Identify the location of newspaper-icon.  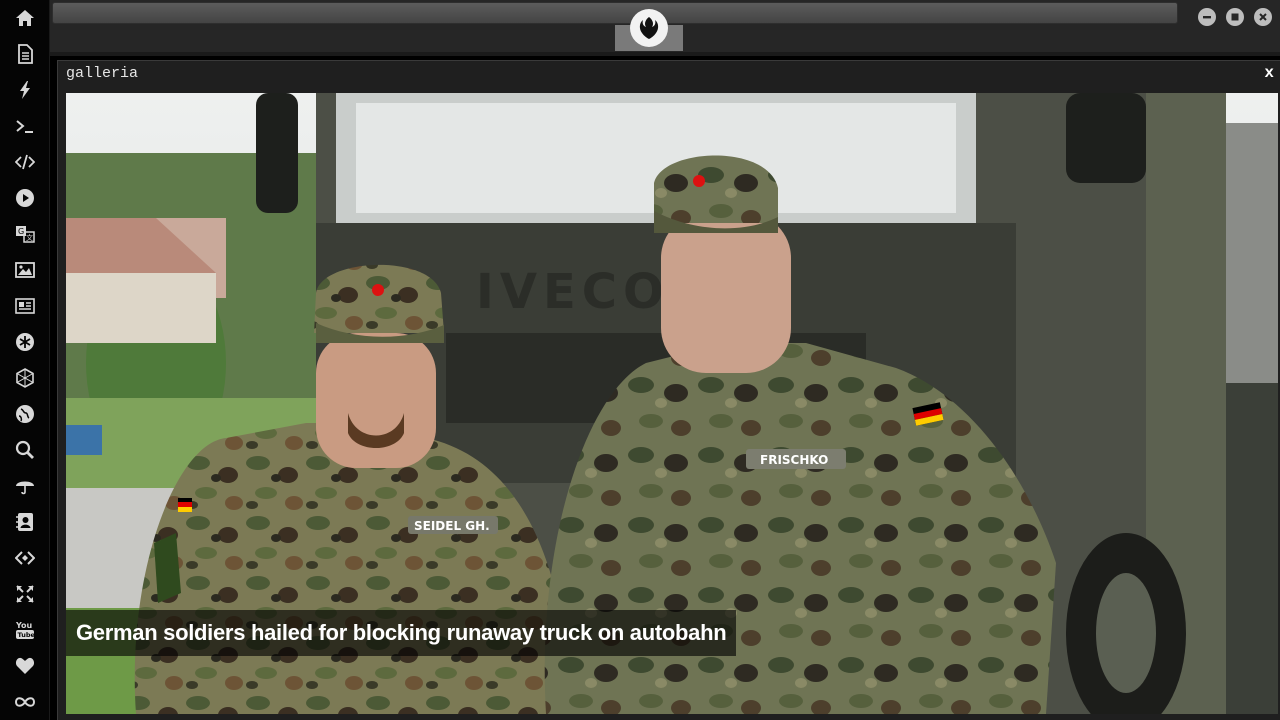
(25, 306).